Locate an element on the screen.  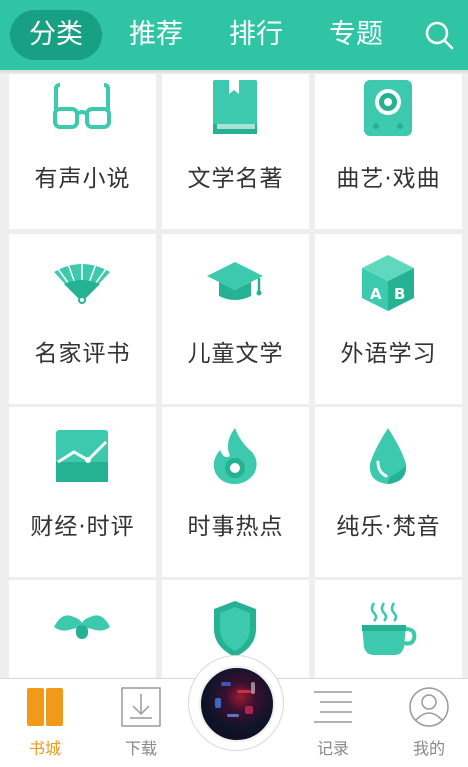
nav-label: 书城 is located at coordinates (44, 748).